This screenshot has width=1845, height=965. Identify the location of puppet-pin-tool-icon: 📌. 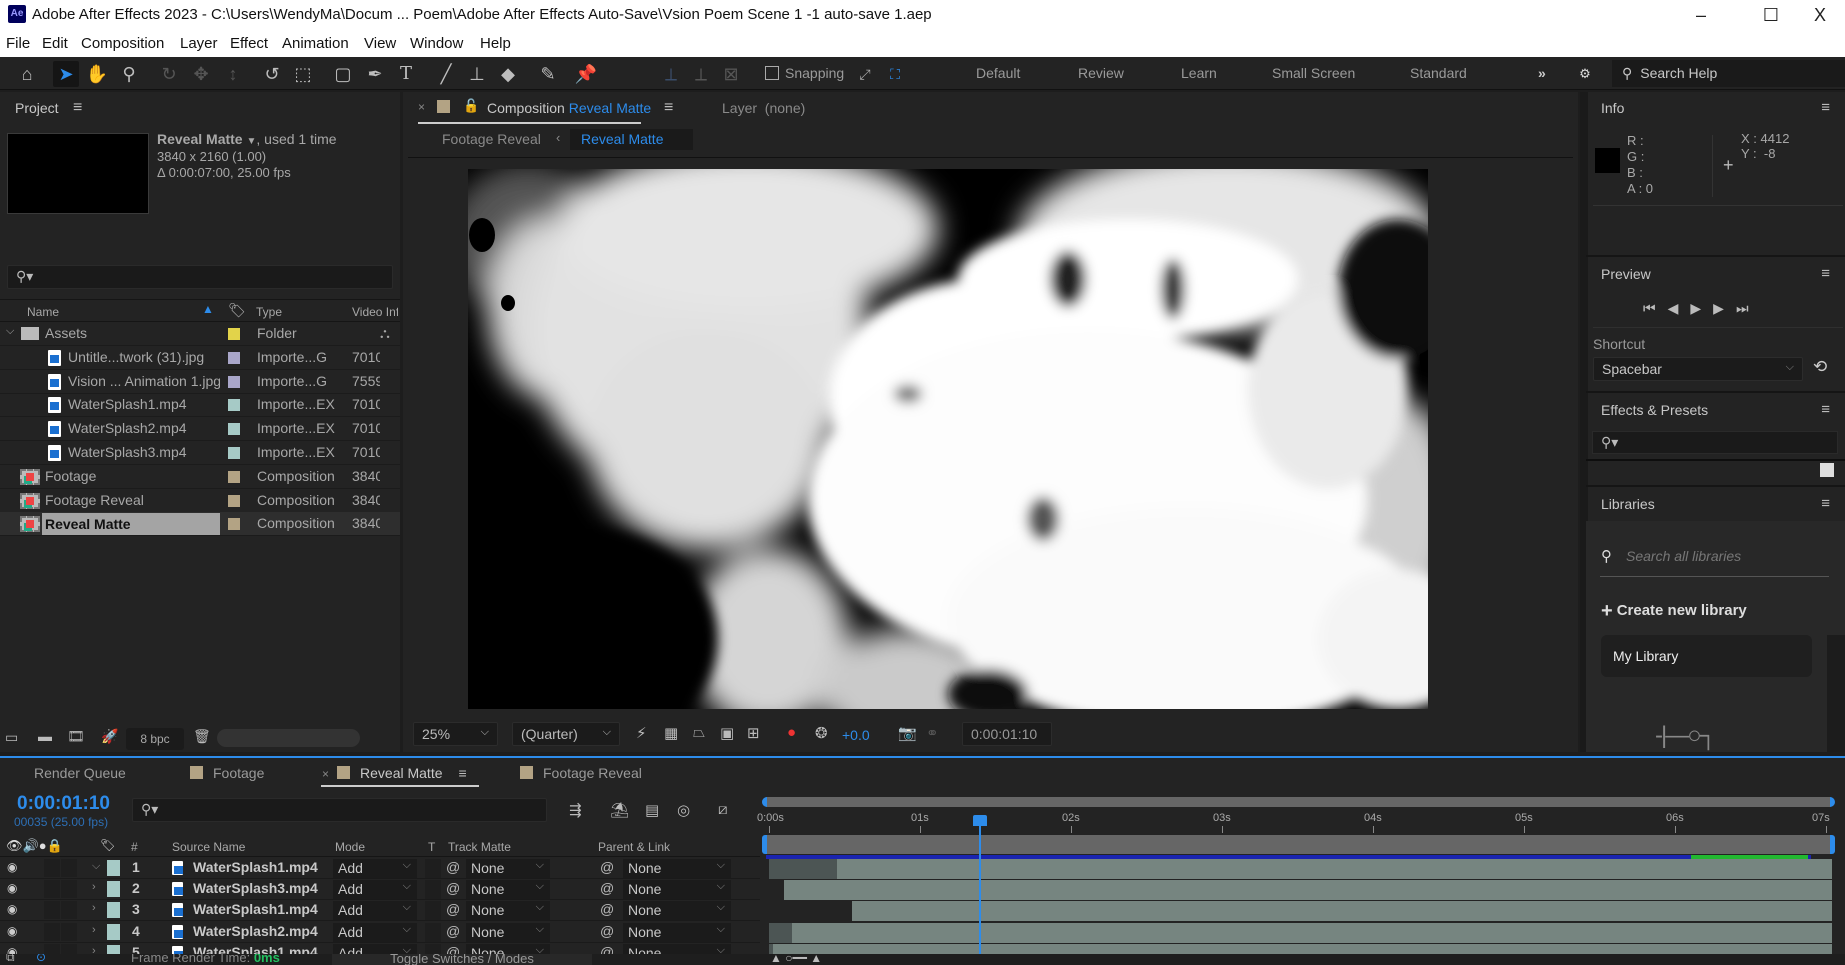
(586, 74).